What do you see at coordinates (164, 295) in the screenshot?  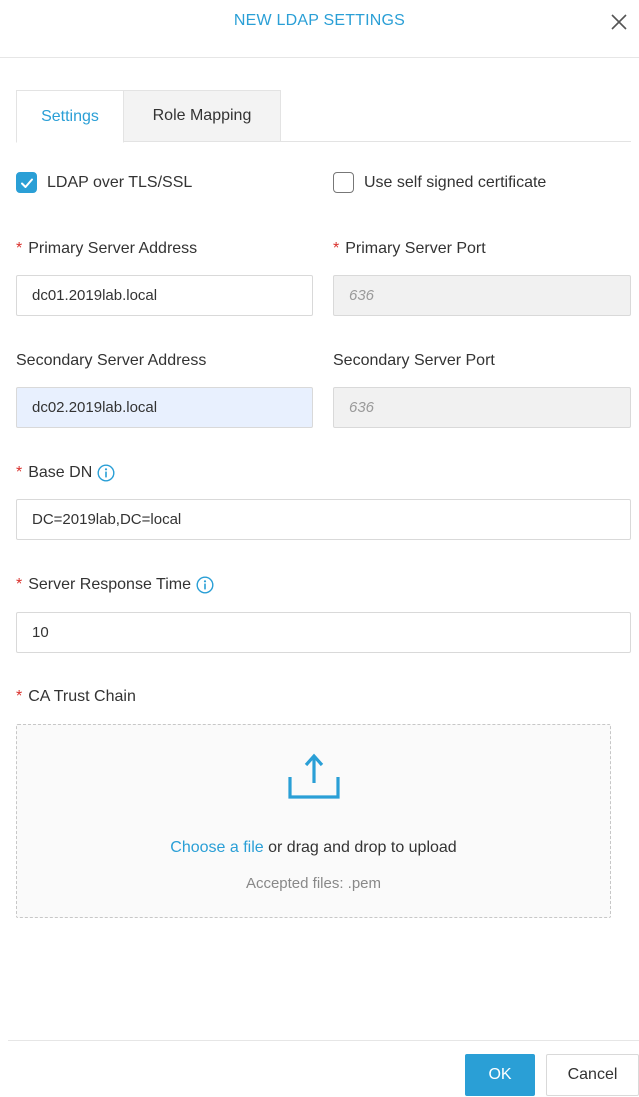 I see `primary-address-input: dc01.2019lab.local` at bounding box center [164, 295].